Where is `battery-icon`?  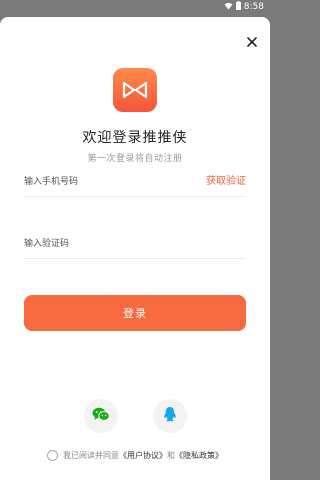 battery-icon is located at coordinates (238, 7).